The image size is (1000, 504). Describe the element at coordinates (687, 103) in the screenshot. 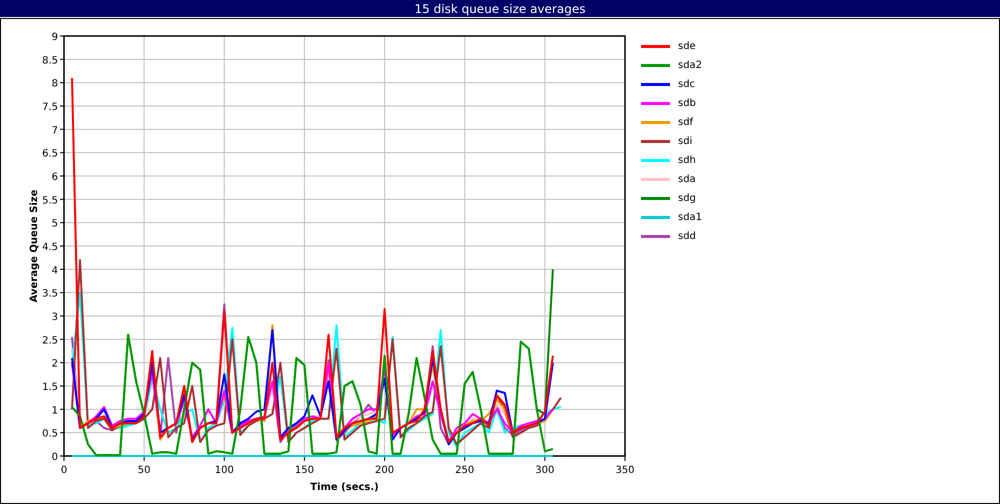

I see `legend-label: sdb` at that location.